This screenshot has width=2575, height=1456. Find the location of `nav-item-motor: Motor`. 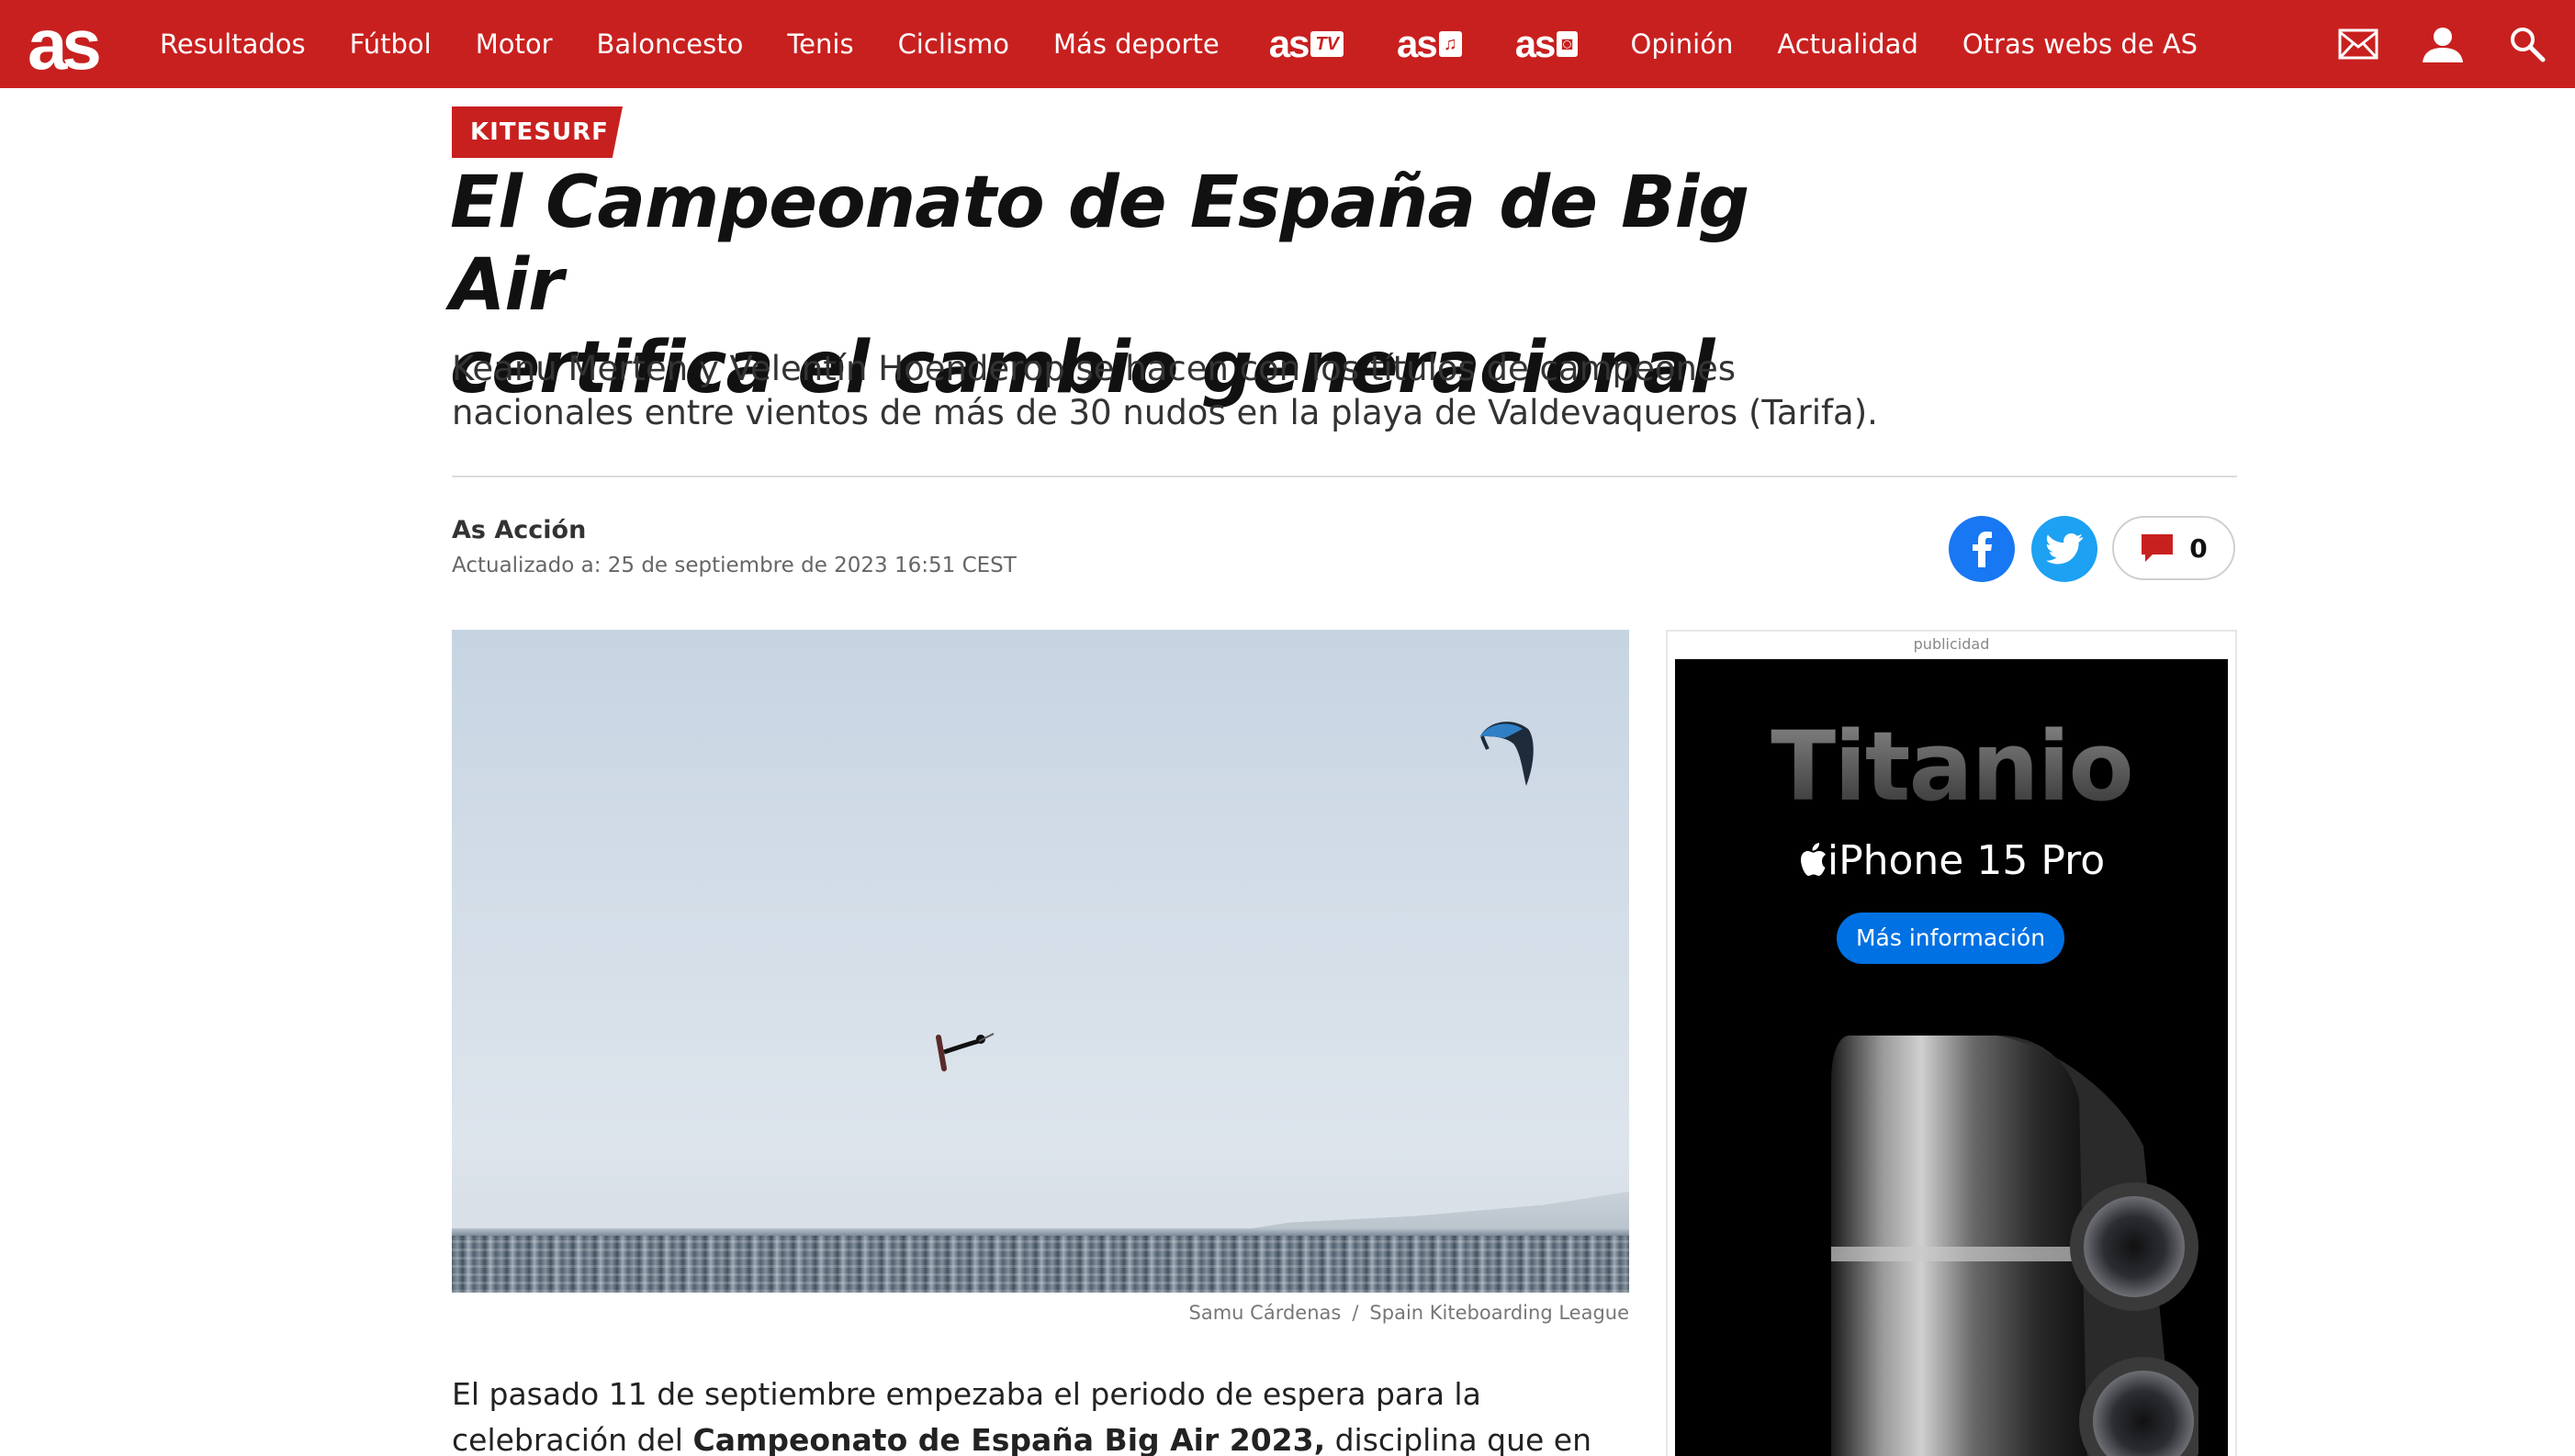

nav-item-motor: Motor is located at coordinates (514, 44).